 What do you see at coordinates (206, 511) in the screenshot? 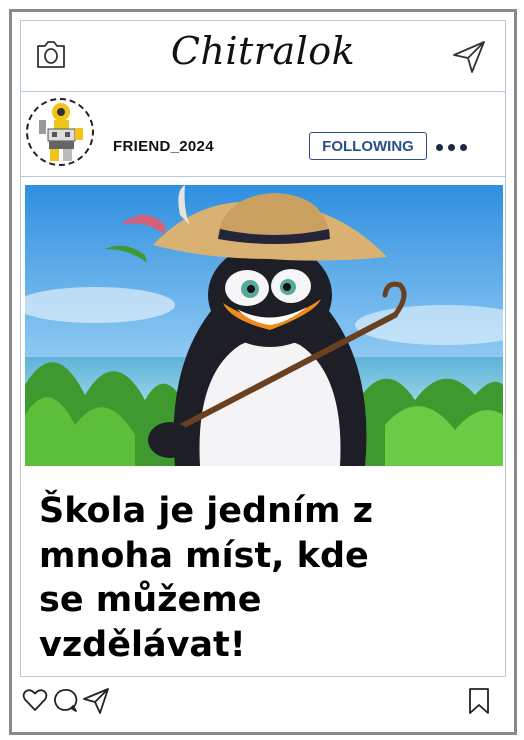
I see `caption-line: Škola je jedním z` at bounding box center [206, 511].